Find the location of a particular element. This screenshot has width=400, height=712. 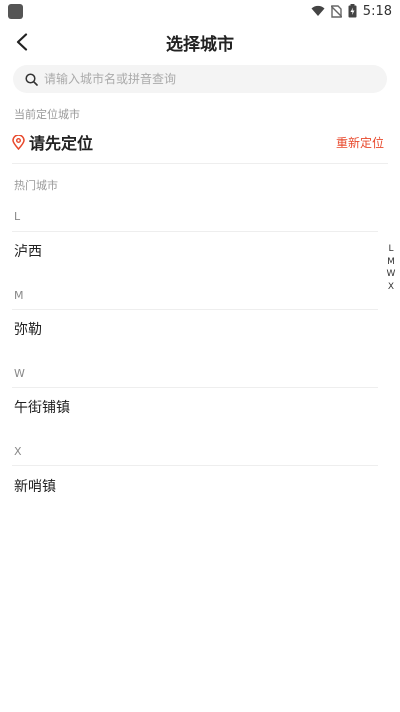

current-location-label: 当前定位城市 is located at coordinates (47, 114).